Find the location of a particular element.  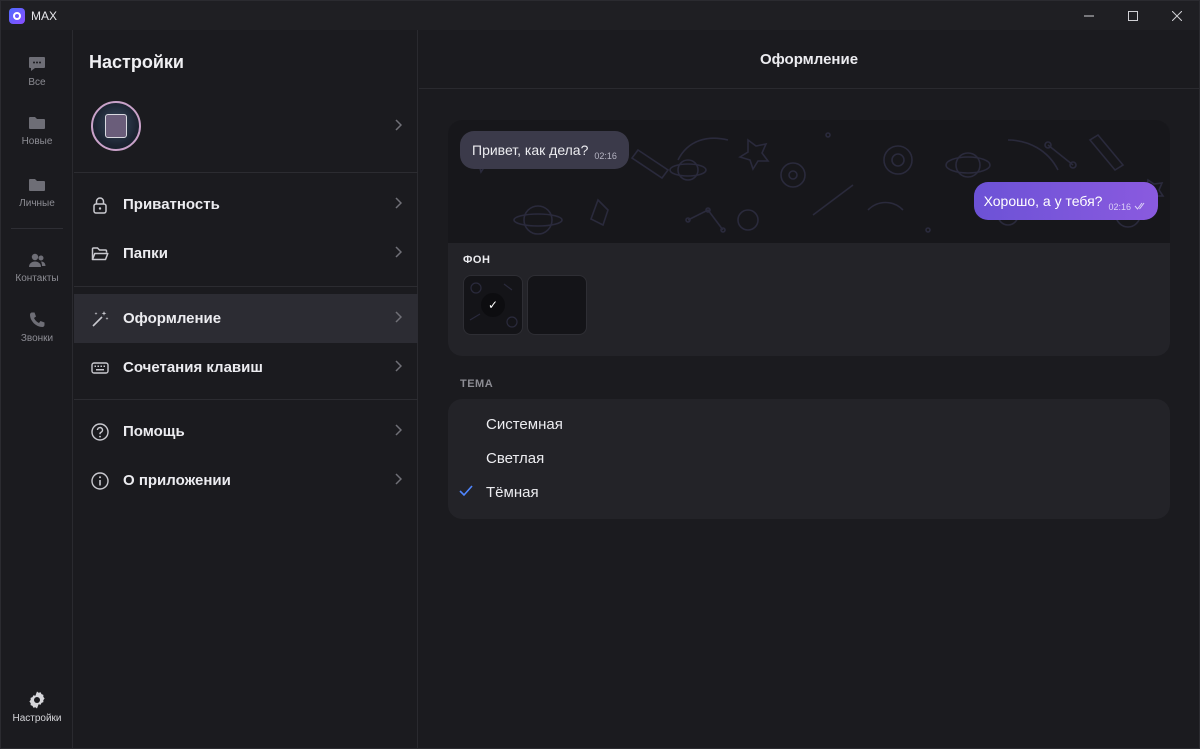

rail-item-personal: Личные is located at coordinates (37, 192).